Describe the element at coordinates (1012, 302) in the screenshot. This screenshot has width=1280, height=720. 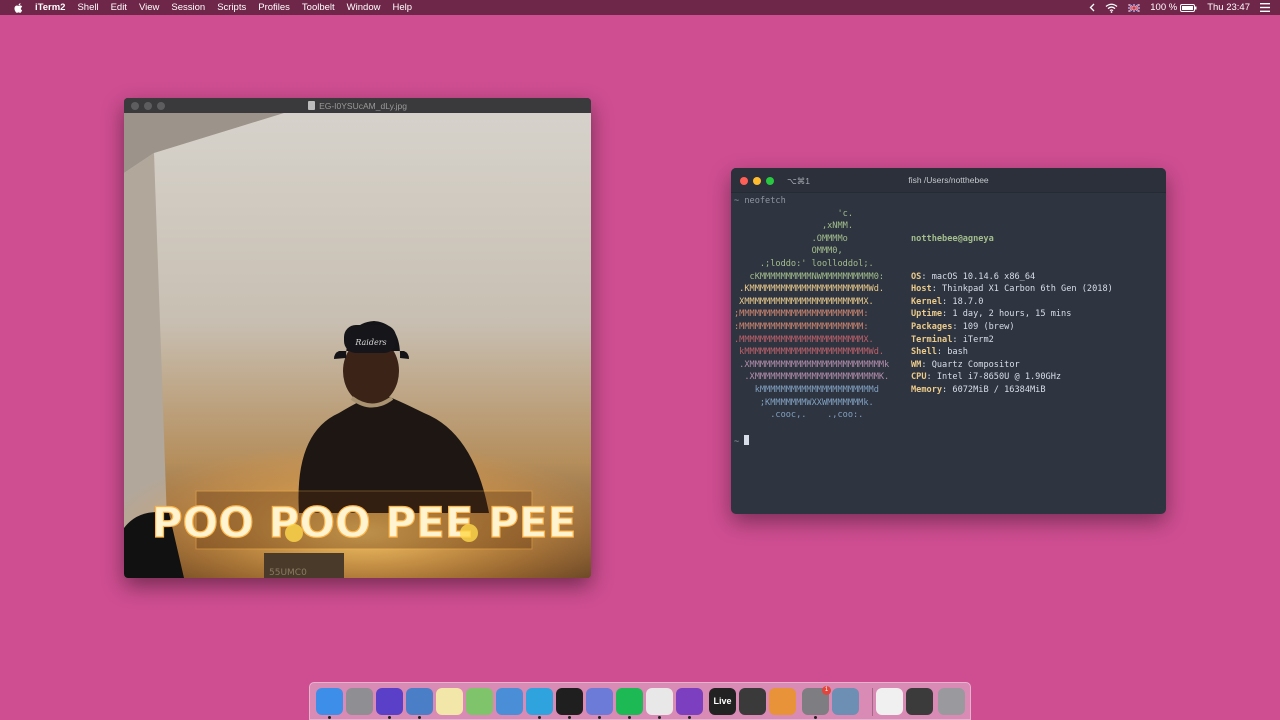
I see `info-row: Kernel: 18.7.0` at that location.